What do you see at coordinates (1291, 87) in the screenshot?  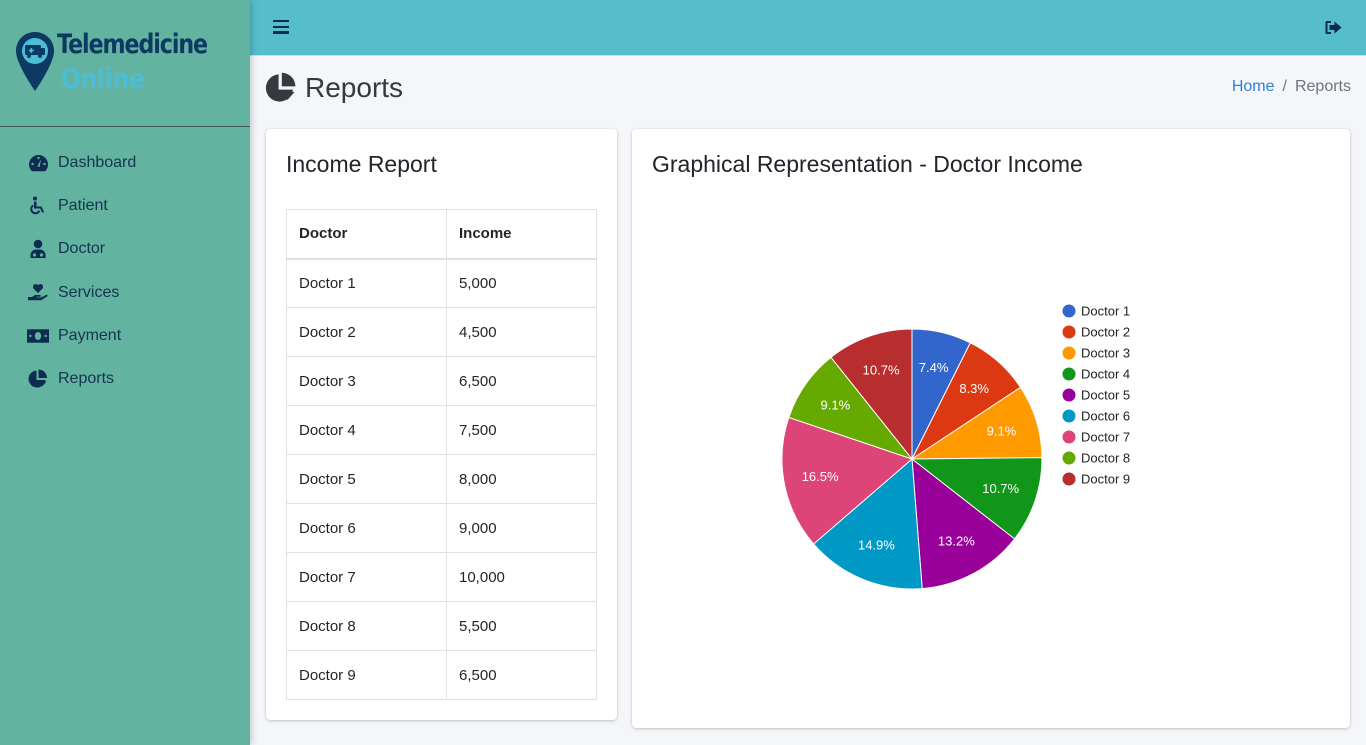 I see `breadcrumb: Home / Reports` at bounding box center [1291, 87].